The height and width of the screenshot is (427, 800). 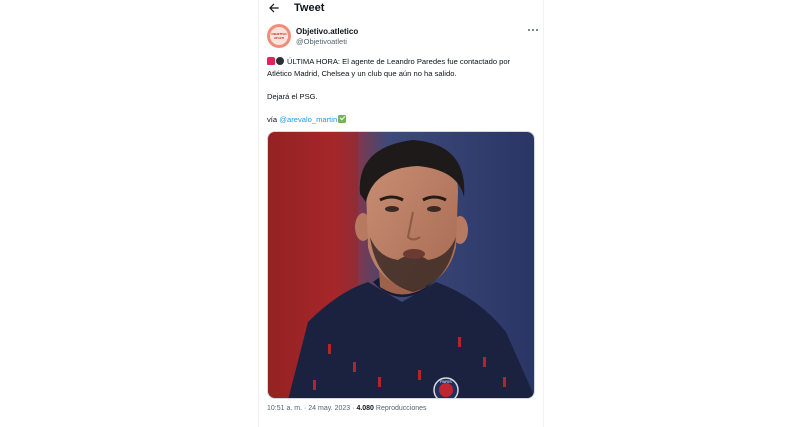 What do you see at coordinates (401, 408) in the screenshot?
I see `views-label: Reproducciones` at bounding box center [401, 408].